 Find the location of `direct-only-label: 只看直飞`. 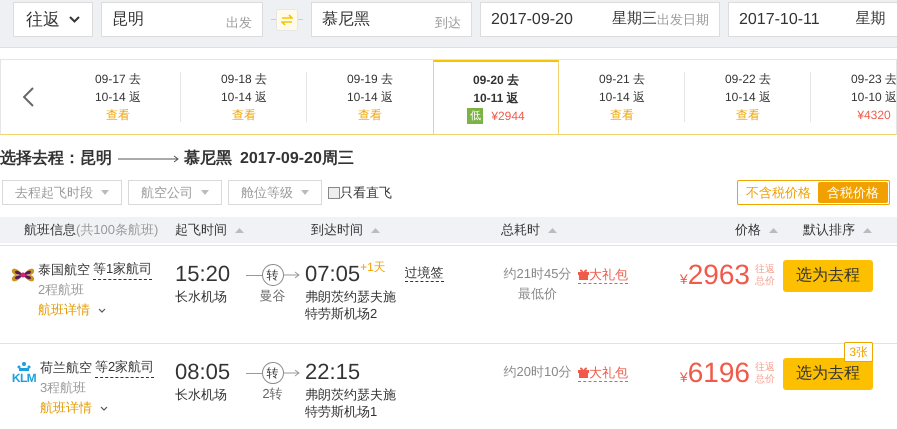

direct-only-label: 只看直飞 is located at coordinates (366, 193).